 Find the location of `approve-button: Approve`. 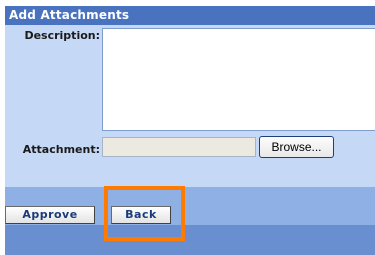

approve-button: Approve is located at coordinates (50, 215).